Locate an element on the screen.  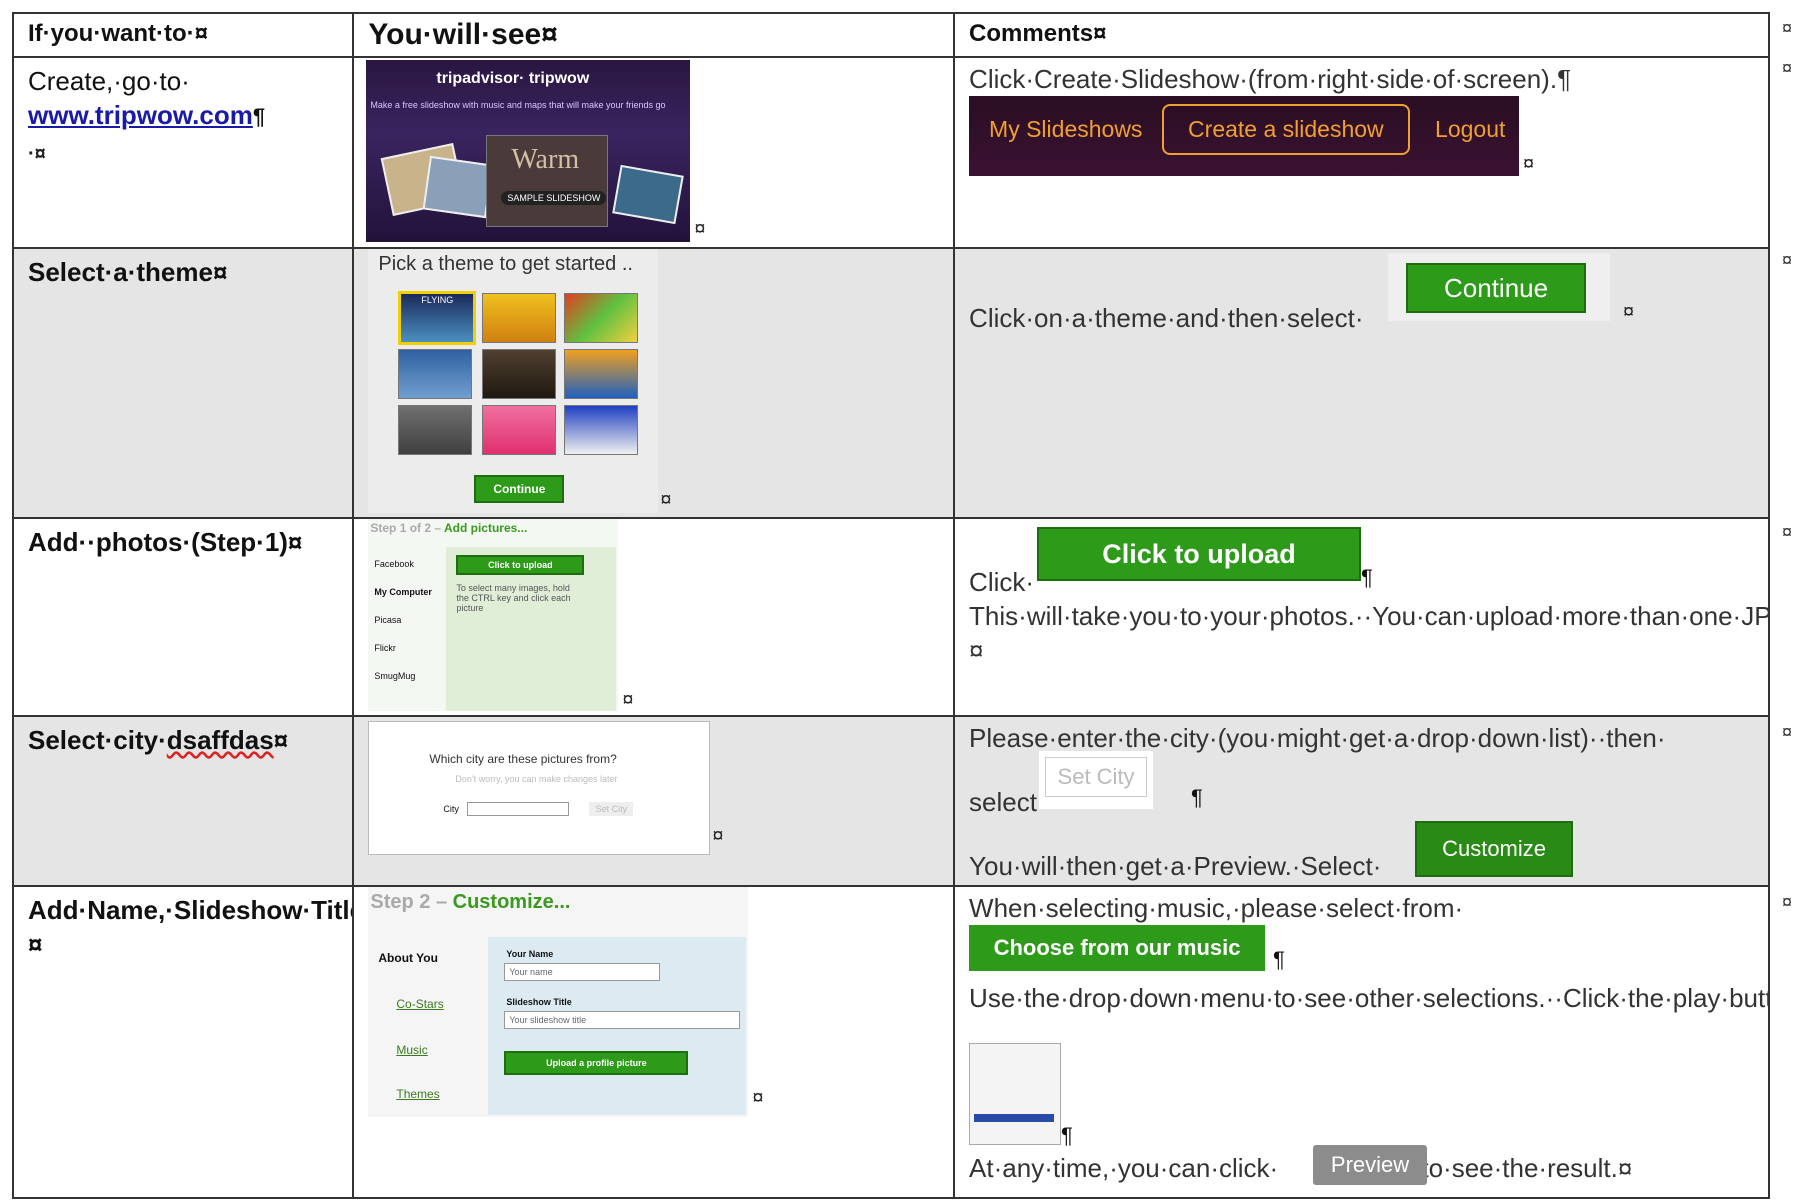
source-my-computer: My Computer is located at coordinates (403, 592).